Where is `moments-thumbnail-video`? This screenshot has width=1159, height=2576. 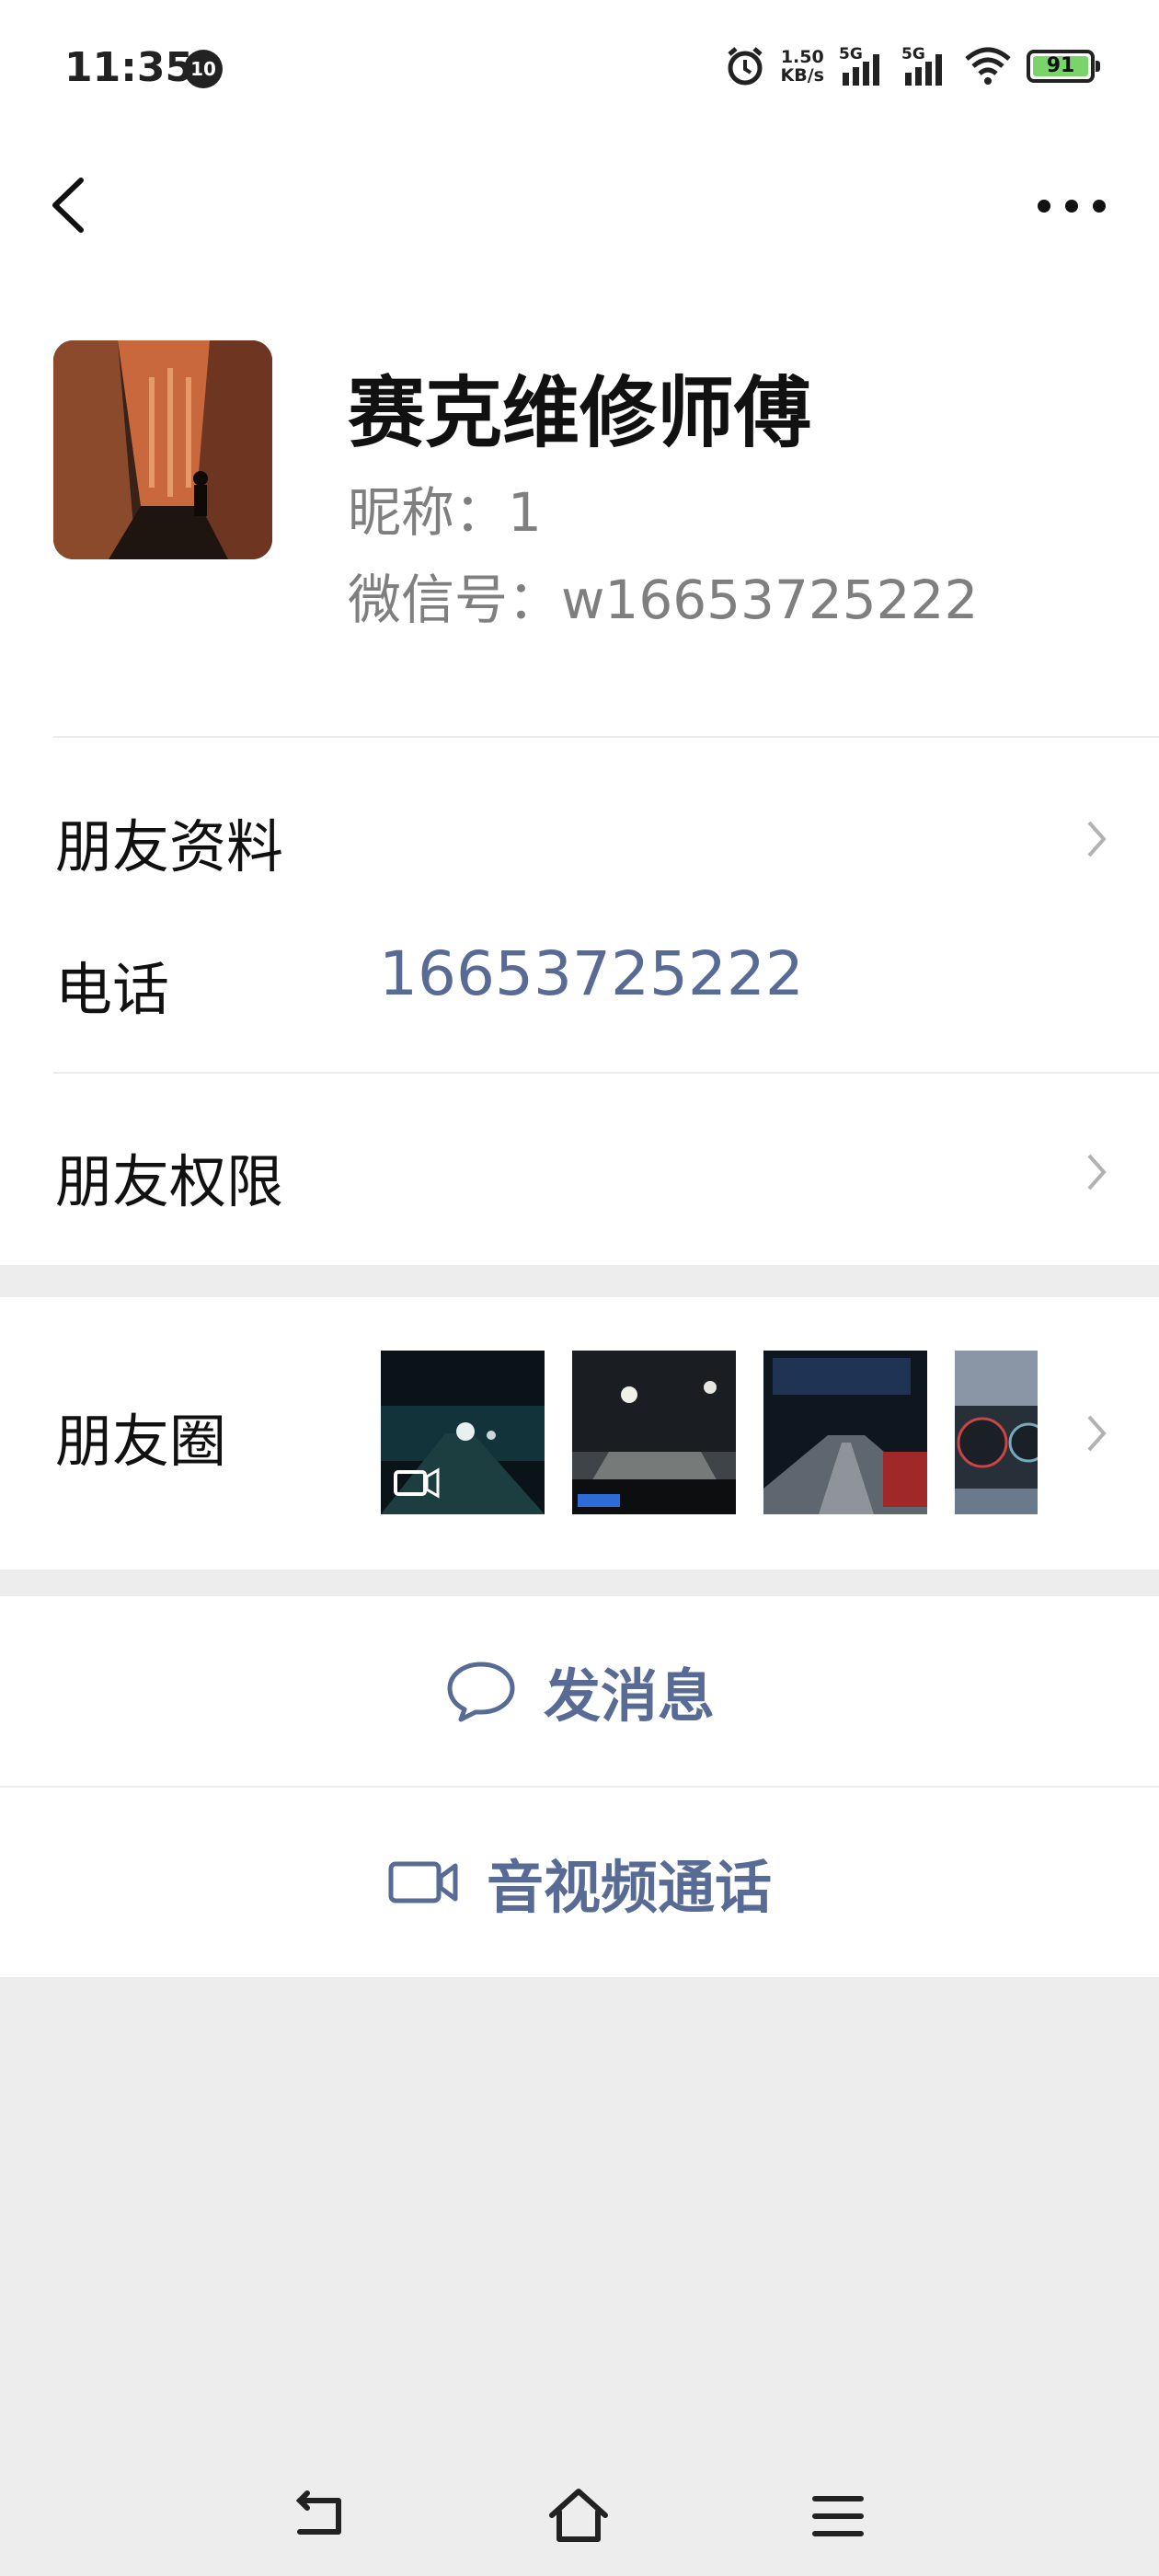 moments-thumbnail-video is located at coordinates (463, 1432).